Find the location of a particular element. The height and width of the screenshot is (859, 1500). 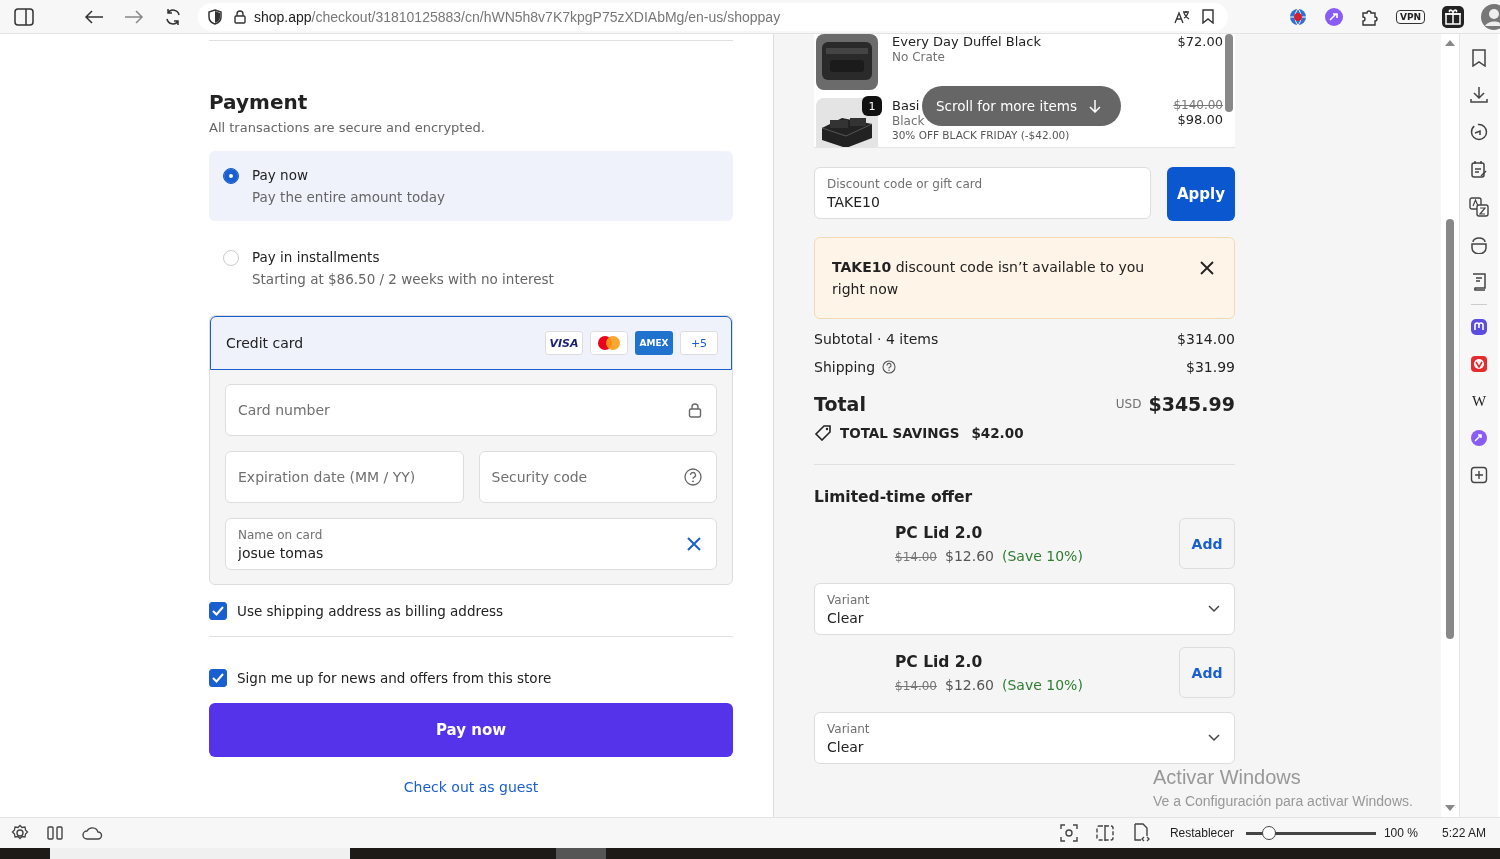

page-code-icon is located at coordinates (1140, 833).